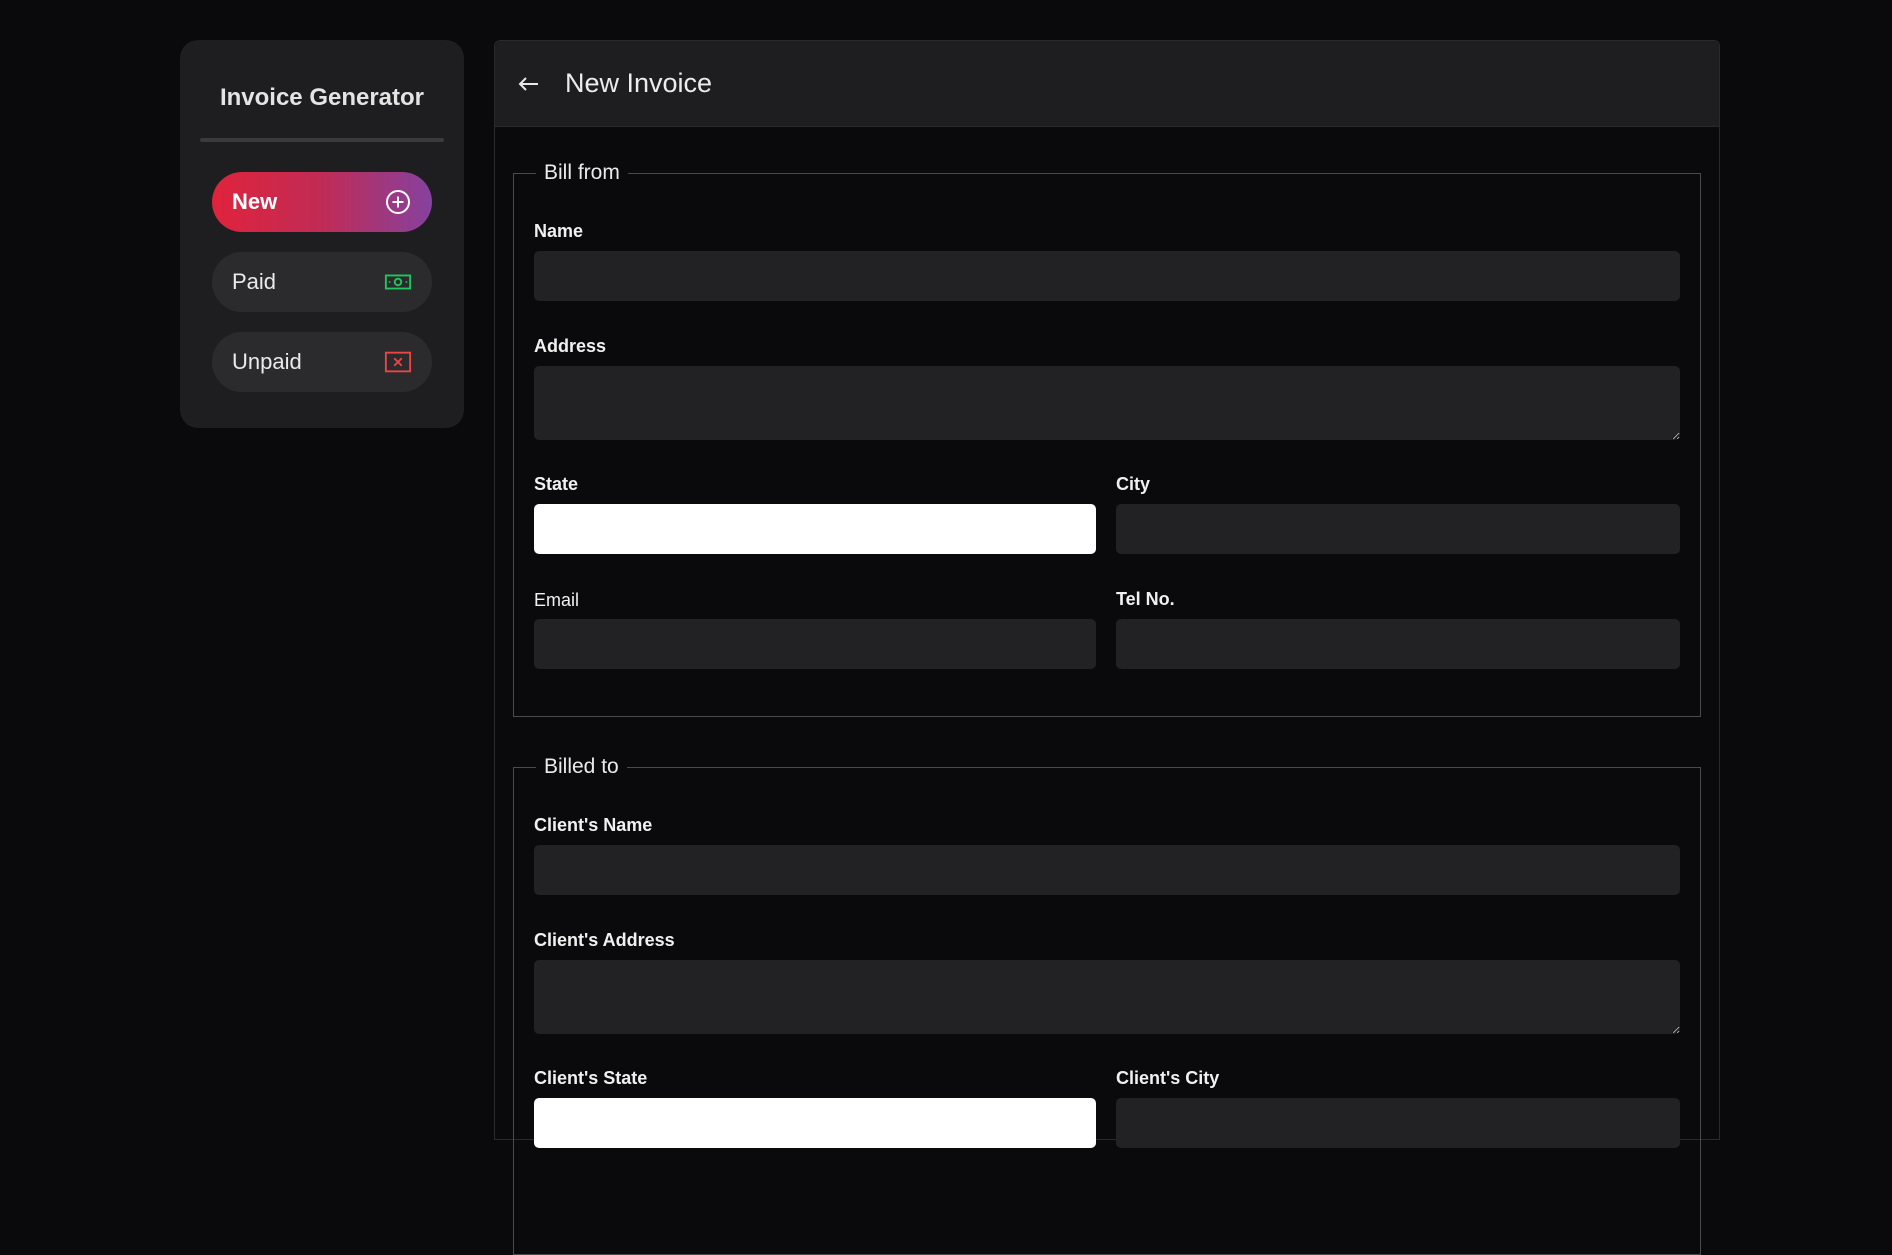  I want to click on bill-from-legend: Bill from, so click(582, 172).